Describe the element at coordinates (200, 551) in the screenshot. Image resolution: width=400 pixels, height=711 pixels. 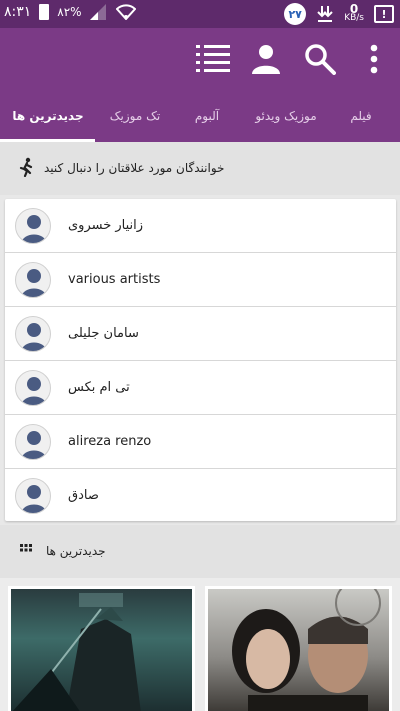
I see `latest-section-header: جدیدترین ها` at that location.